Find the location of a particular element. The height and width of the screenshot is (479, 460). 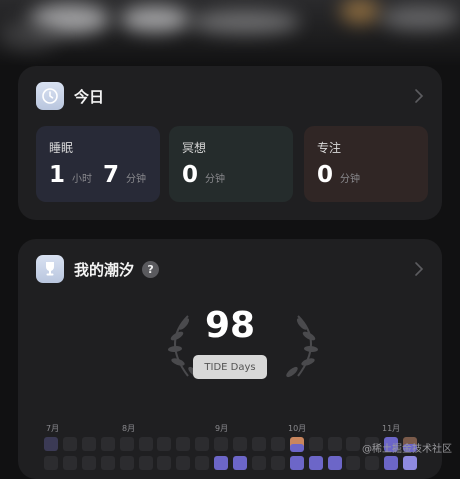

sleep-hours: 1 is located at coordinates (57, 175).